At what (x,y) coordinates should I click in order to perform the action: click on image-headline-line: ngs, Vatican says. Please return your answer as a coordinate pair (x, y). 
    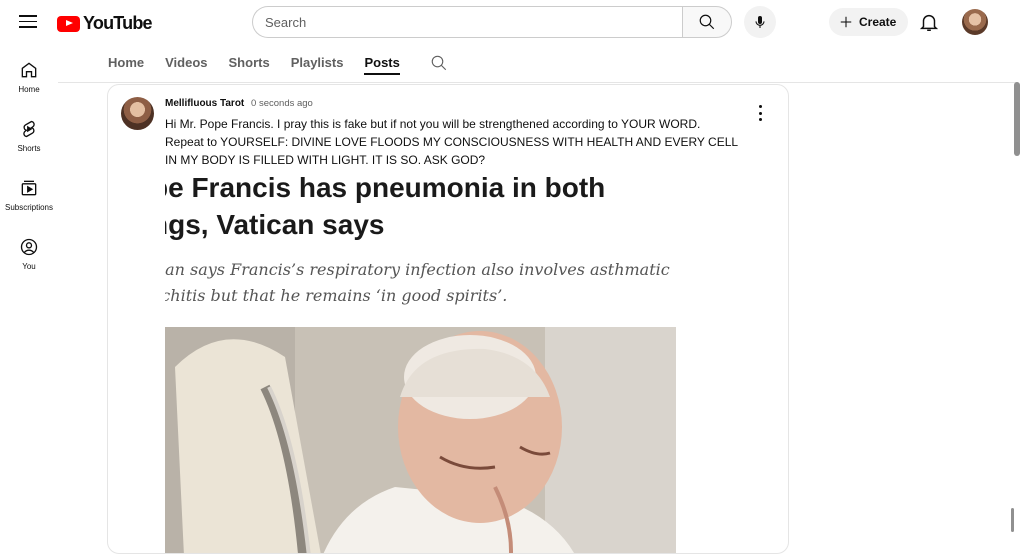
    Looking at the image, I should click on (275, 224).